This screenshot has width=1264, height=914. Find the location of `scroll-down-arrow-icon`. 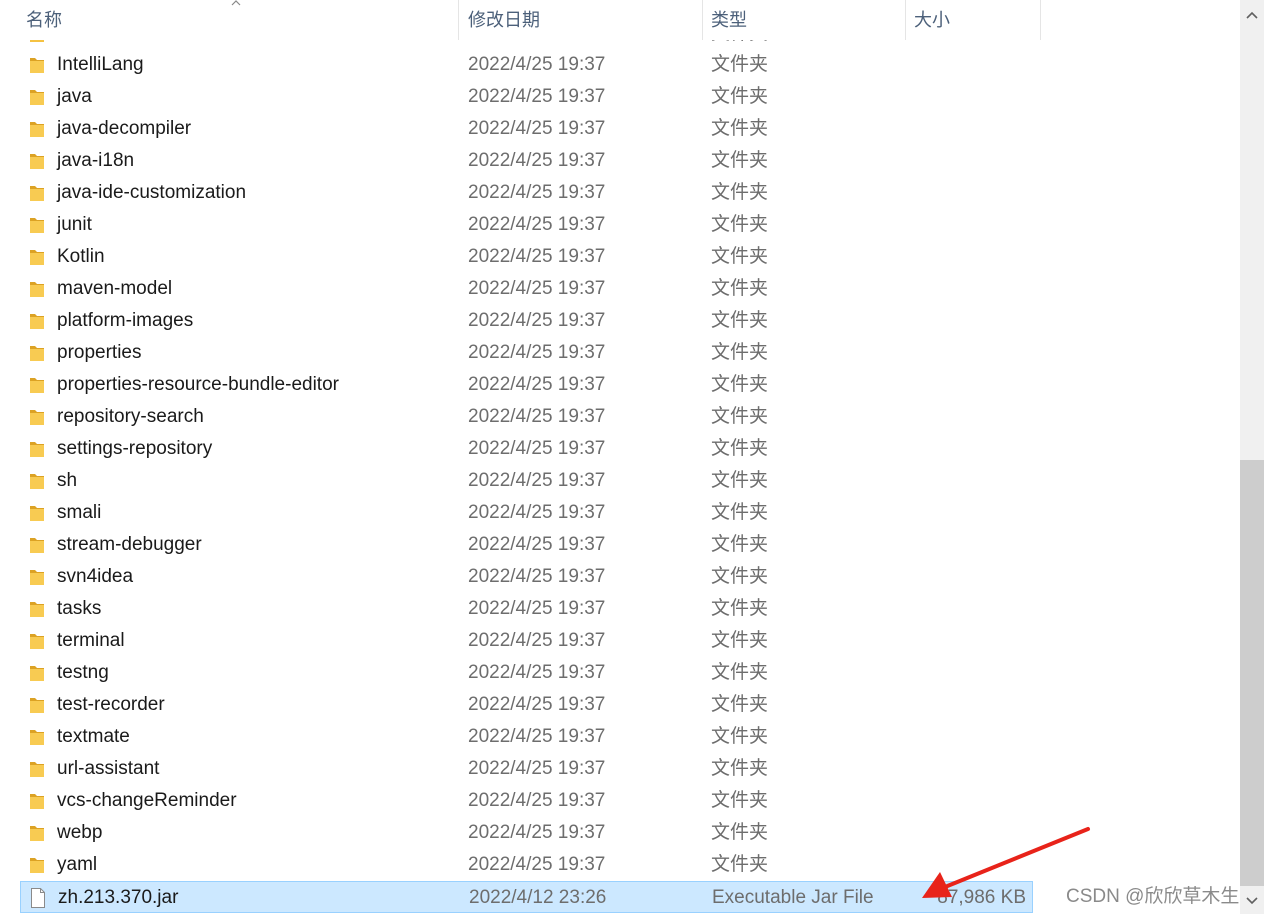

scroll-down-arrow-icon is located at coordinates (1252, 901).